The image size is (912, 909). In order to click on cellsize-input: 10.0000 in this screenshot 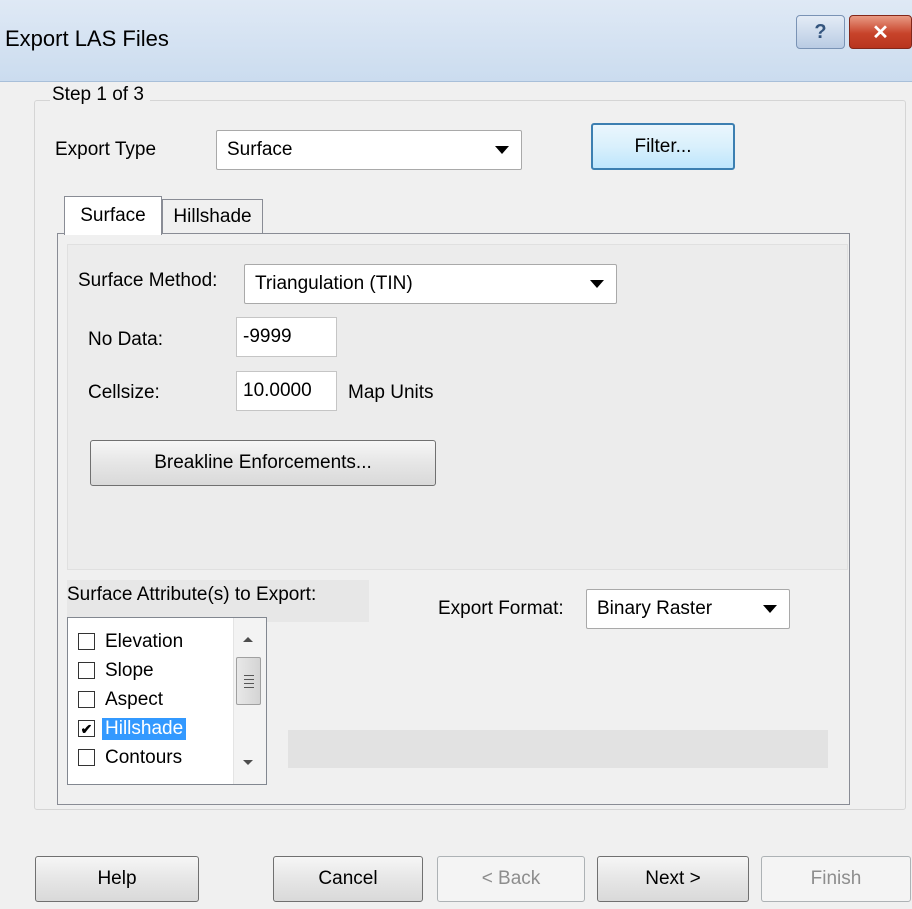, I will do `click(286, 391)`.